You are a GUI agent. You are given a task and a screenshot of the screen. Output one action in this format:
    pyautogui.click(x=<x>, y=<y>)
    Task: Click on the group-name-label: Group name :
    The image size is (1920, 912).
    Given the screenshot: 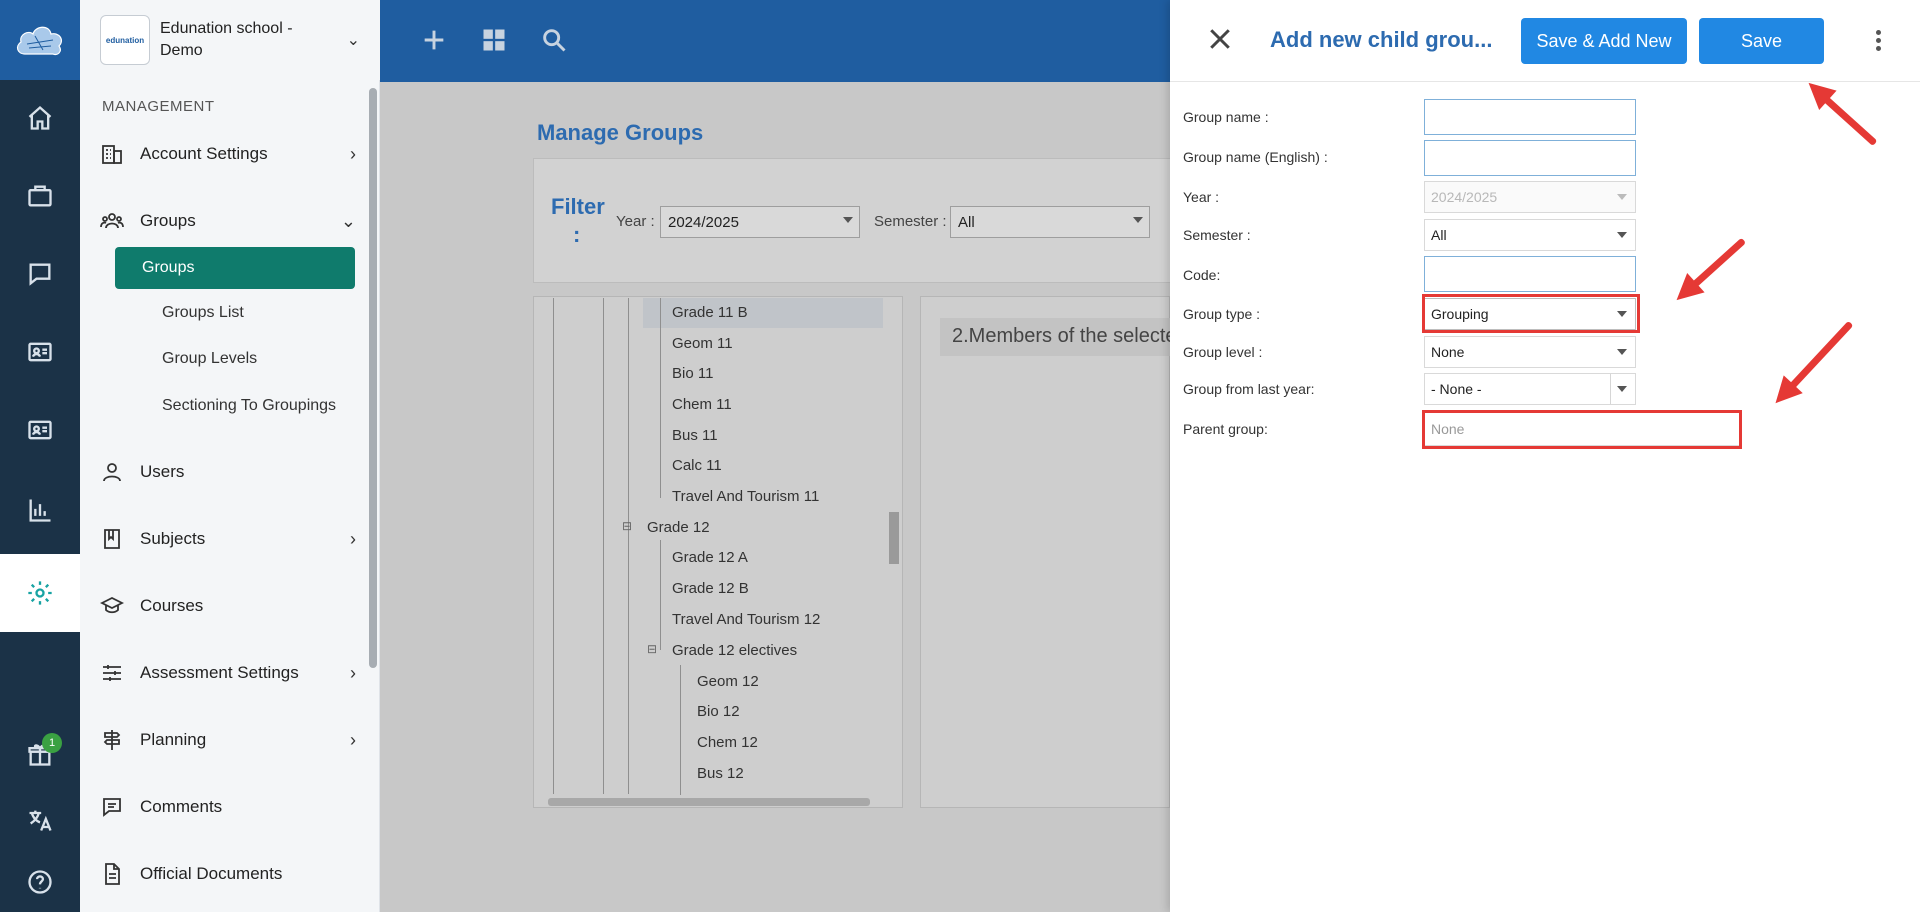 What is the action you would take?
    pyautogui.click(x=1226, y=117)
    